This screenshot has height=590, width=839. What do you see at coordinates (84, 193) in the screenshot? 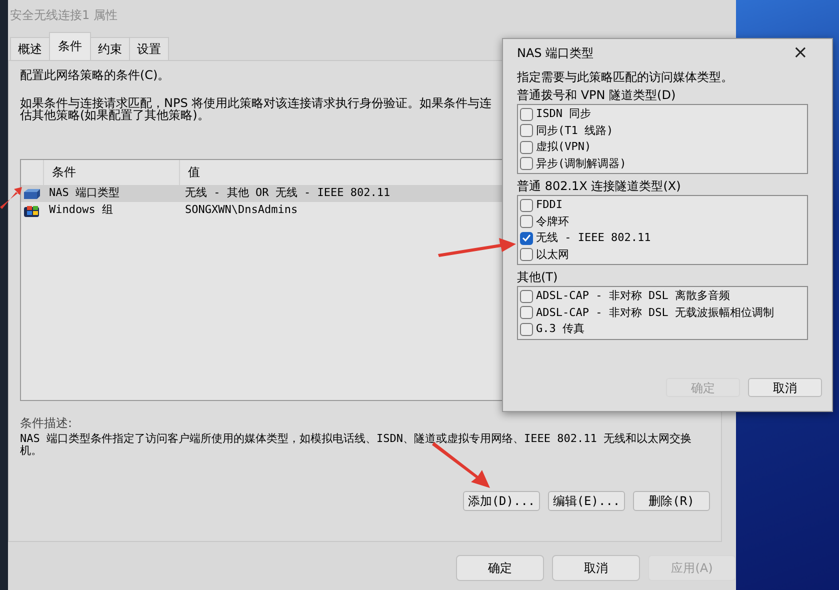
I see `table-cell-text: NAS 端口类型` at bounding box center [84, 193].